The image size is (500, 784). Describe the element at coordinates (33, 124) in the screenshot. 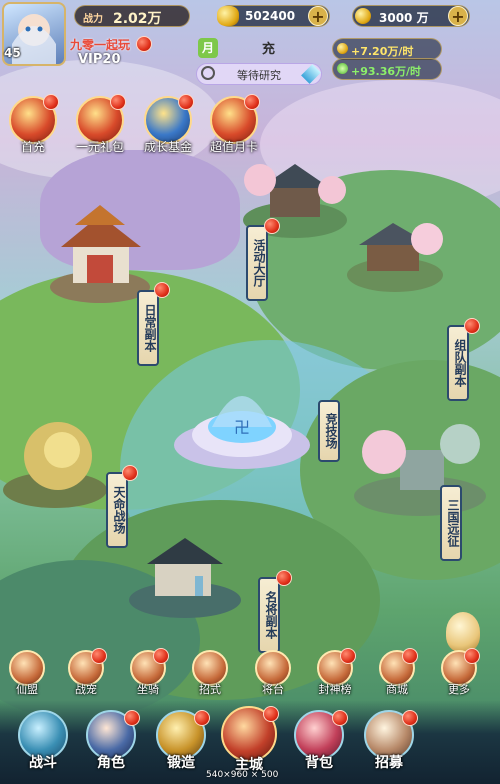

I see `first-recharge-button: 首充` at that location.